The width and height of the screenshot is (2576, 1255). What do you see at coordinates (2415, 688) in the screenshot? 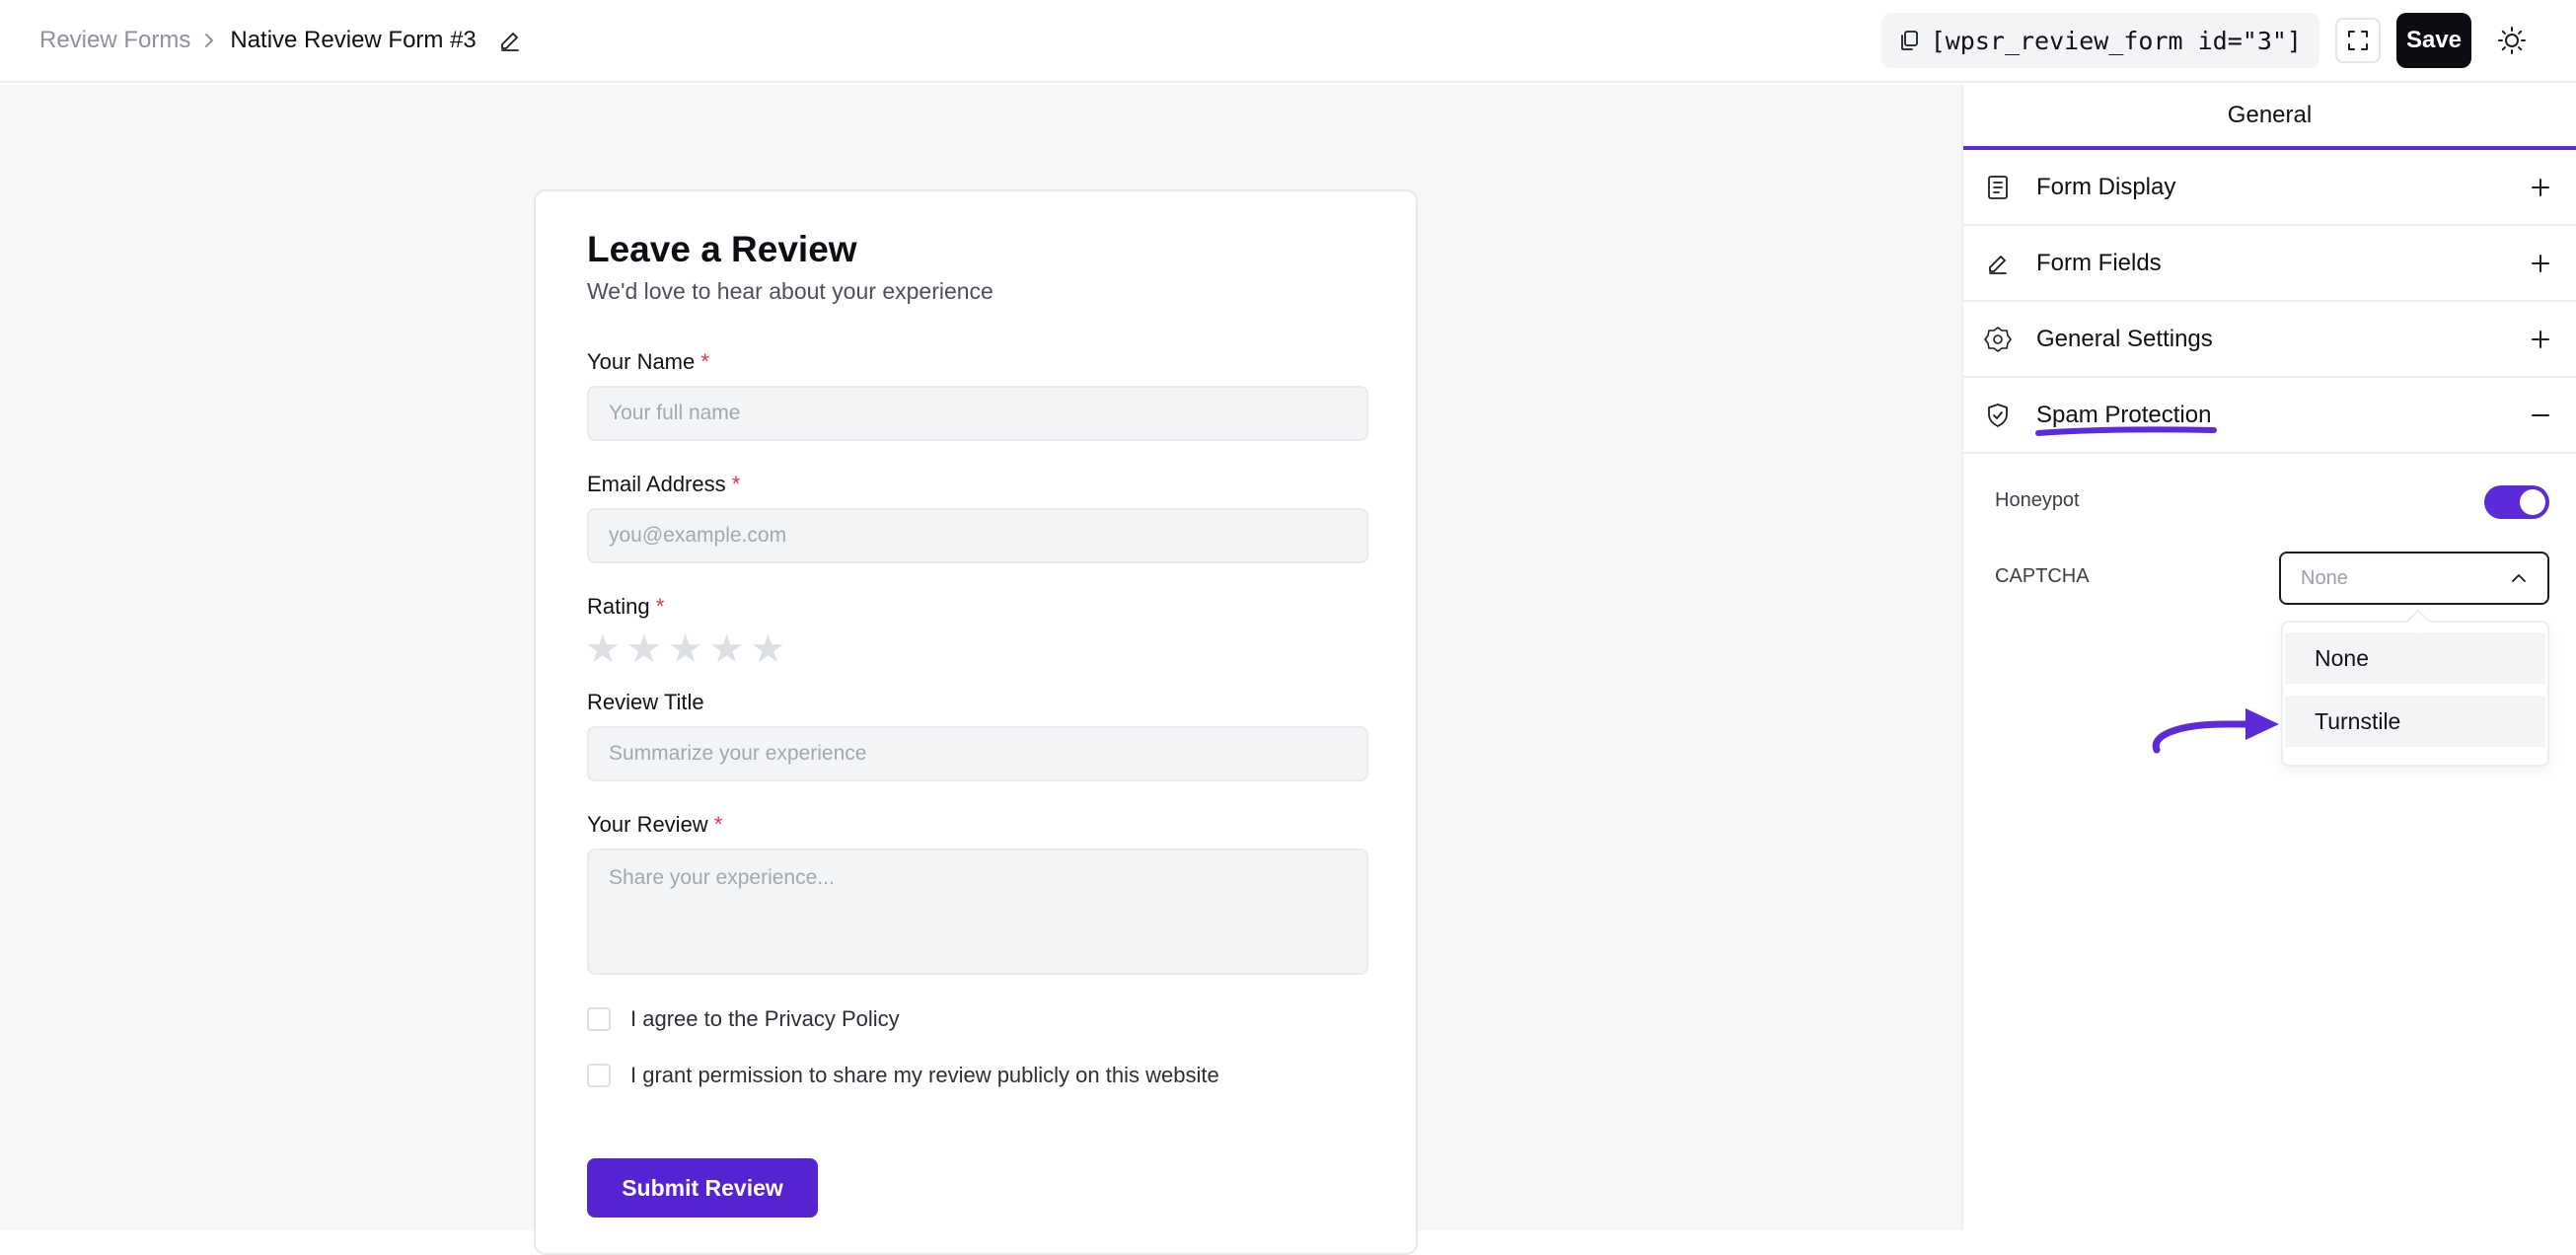
I see `captcha-dropdown: None Turnstile` at bounding box center [2415, 688].